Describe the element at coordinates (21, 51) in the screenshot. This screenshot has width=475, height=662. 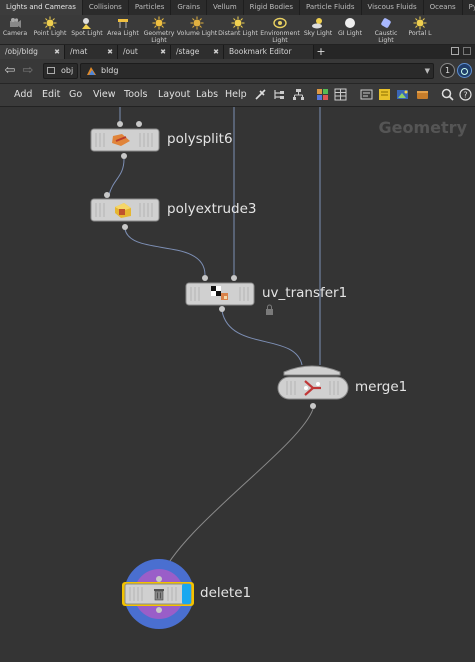
I see `pane-tab-label: /obj/bldg` at that location.